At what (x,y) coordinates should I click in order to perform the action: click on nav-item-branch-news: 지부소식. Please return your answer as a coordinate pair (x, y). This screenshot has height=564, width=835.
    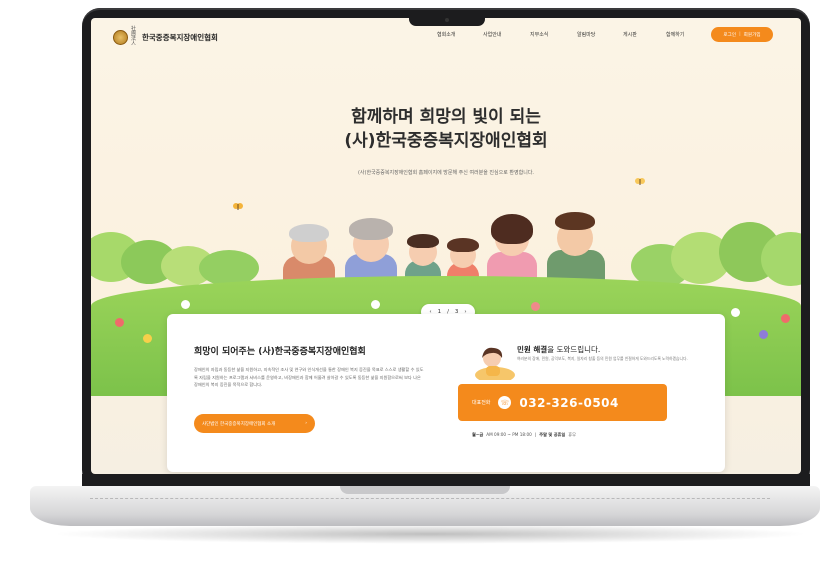
    Looking at the image, I should click on (553, 34).